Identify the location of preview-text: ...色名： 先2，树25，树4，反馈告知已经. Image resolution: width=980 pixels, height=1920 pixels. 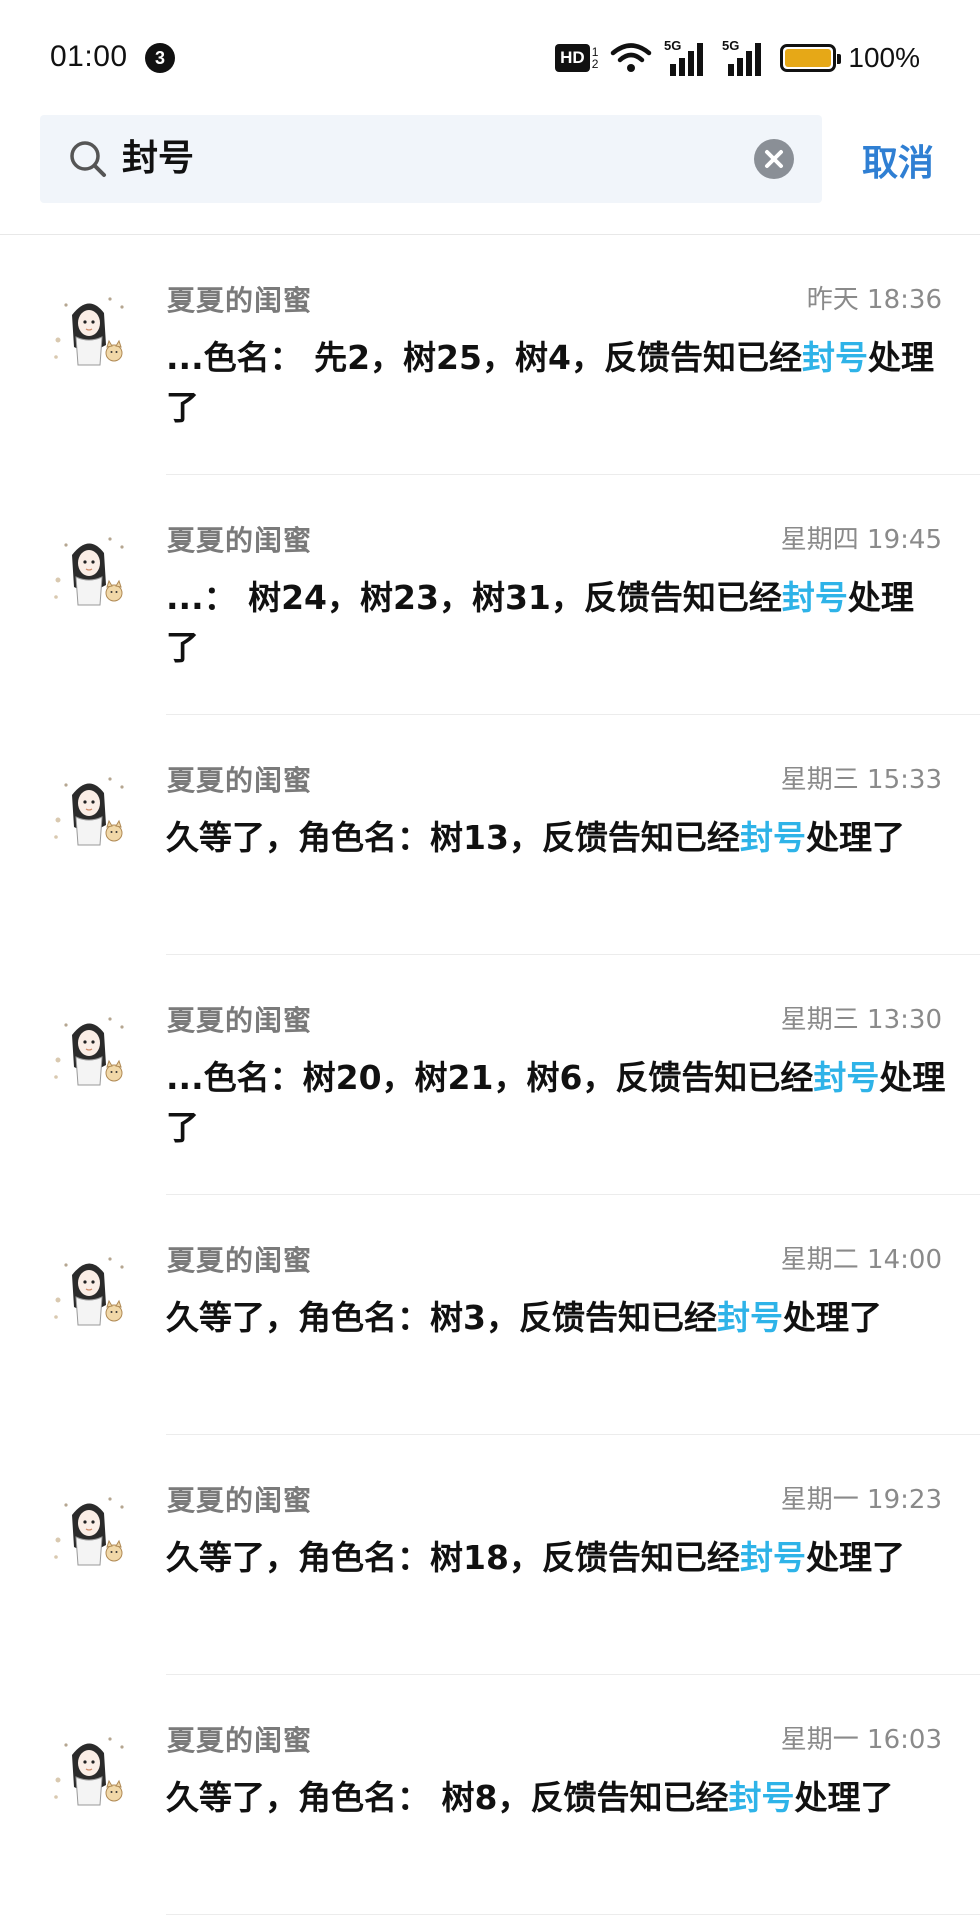
(484, 357).